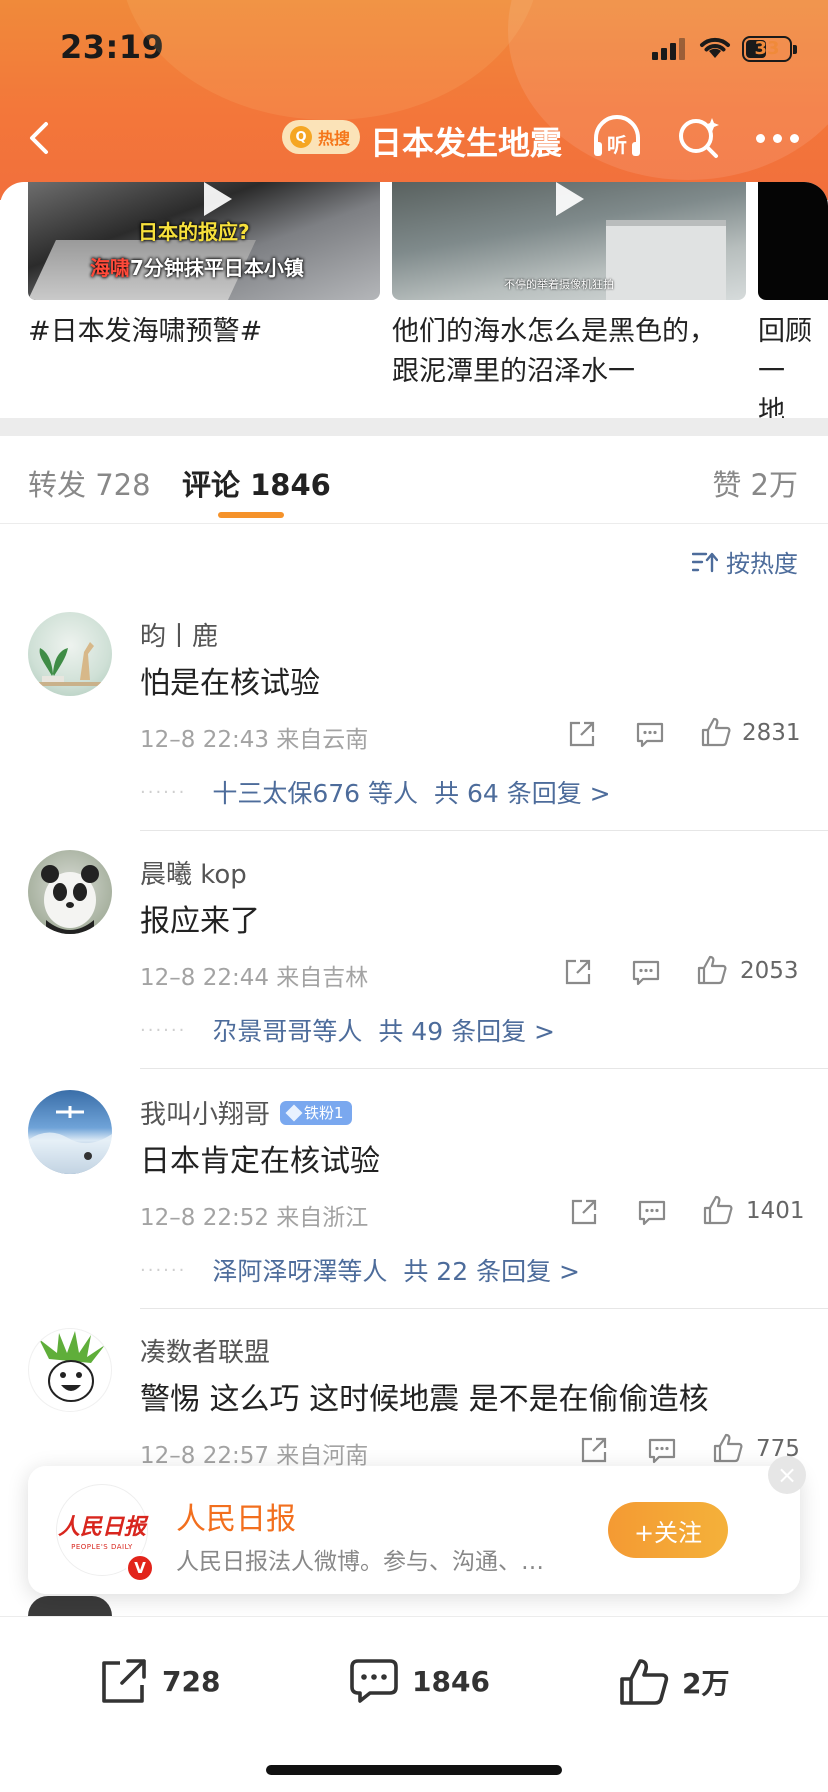 This screenshot has width=828, height=1792. What do you see at coordinates (414, 100) in the screenshot?
I see `topic-header: 23:19 33 Q 热搜 日本发生地震 听` at bounding box center [414, 100].